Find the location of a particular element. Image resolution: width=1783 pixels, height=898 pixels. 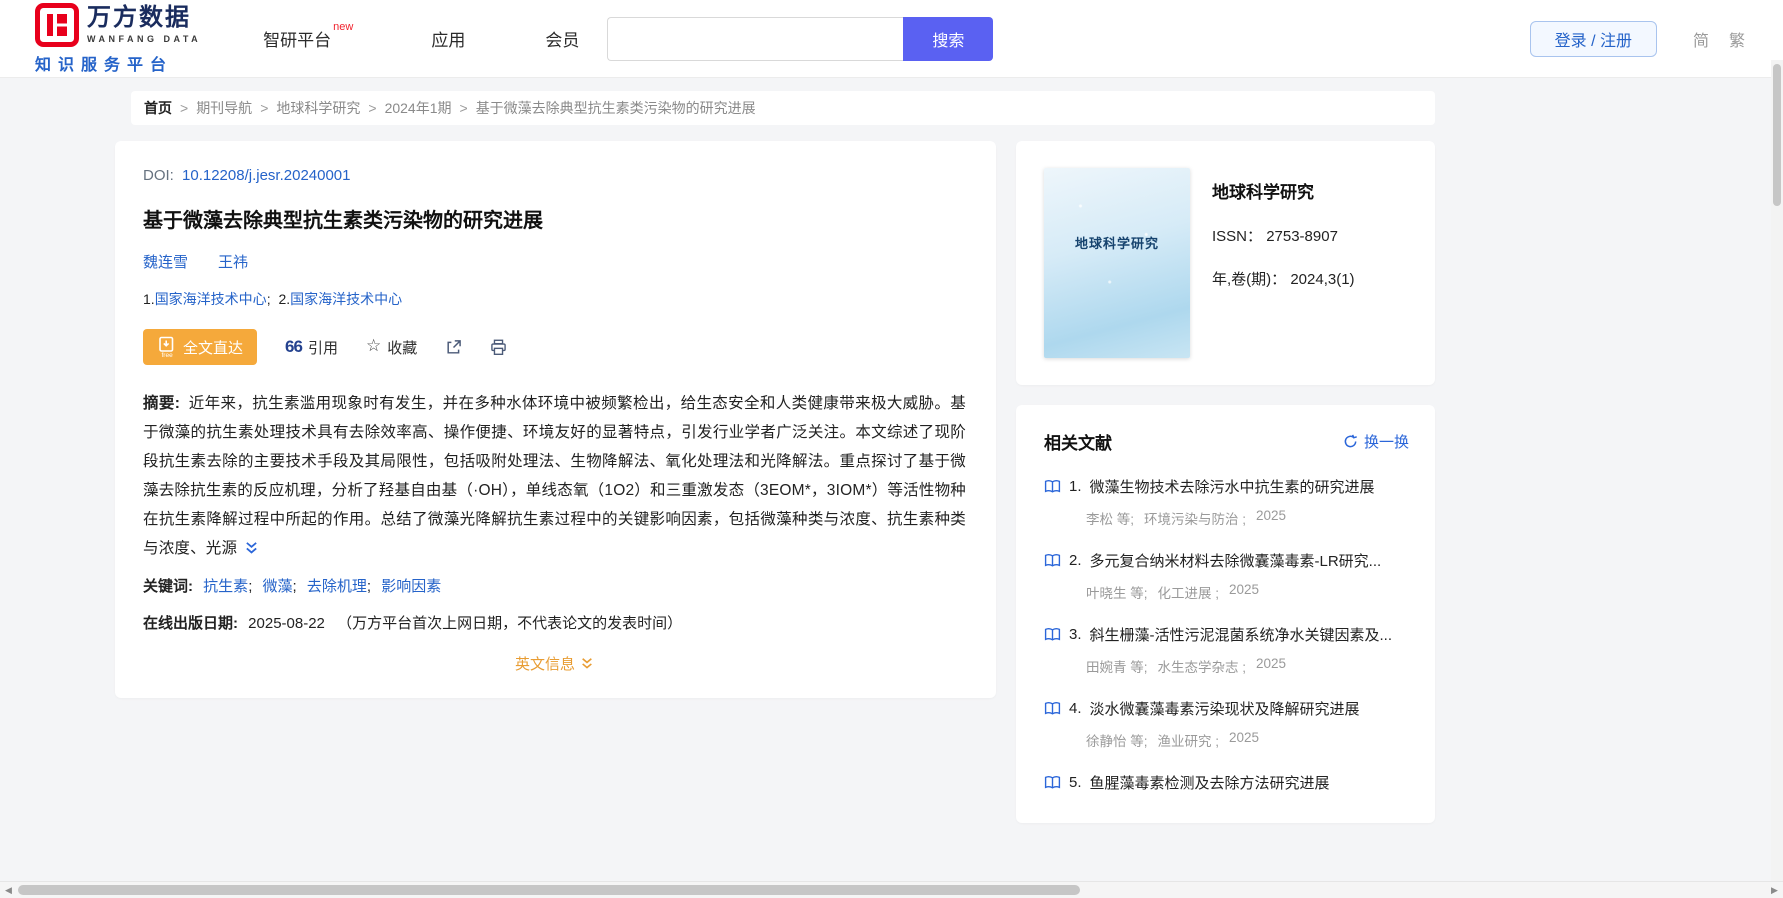

related-item-number: 5. is located at coordinates (1075, 782).